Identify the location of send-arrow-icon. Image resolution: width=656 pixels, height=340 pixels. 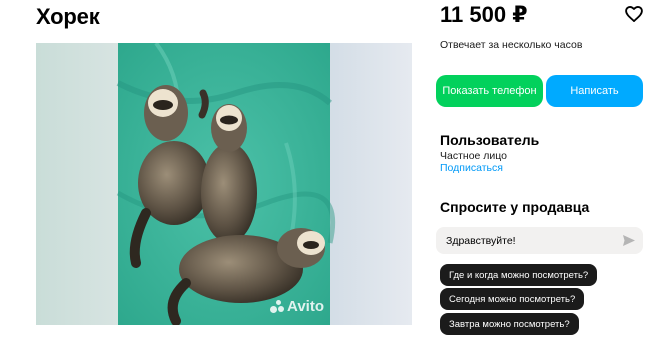
(629, 240).